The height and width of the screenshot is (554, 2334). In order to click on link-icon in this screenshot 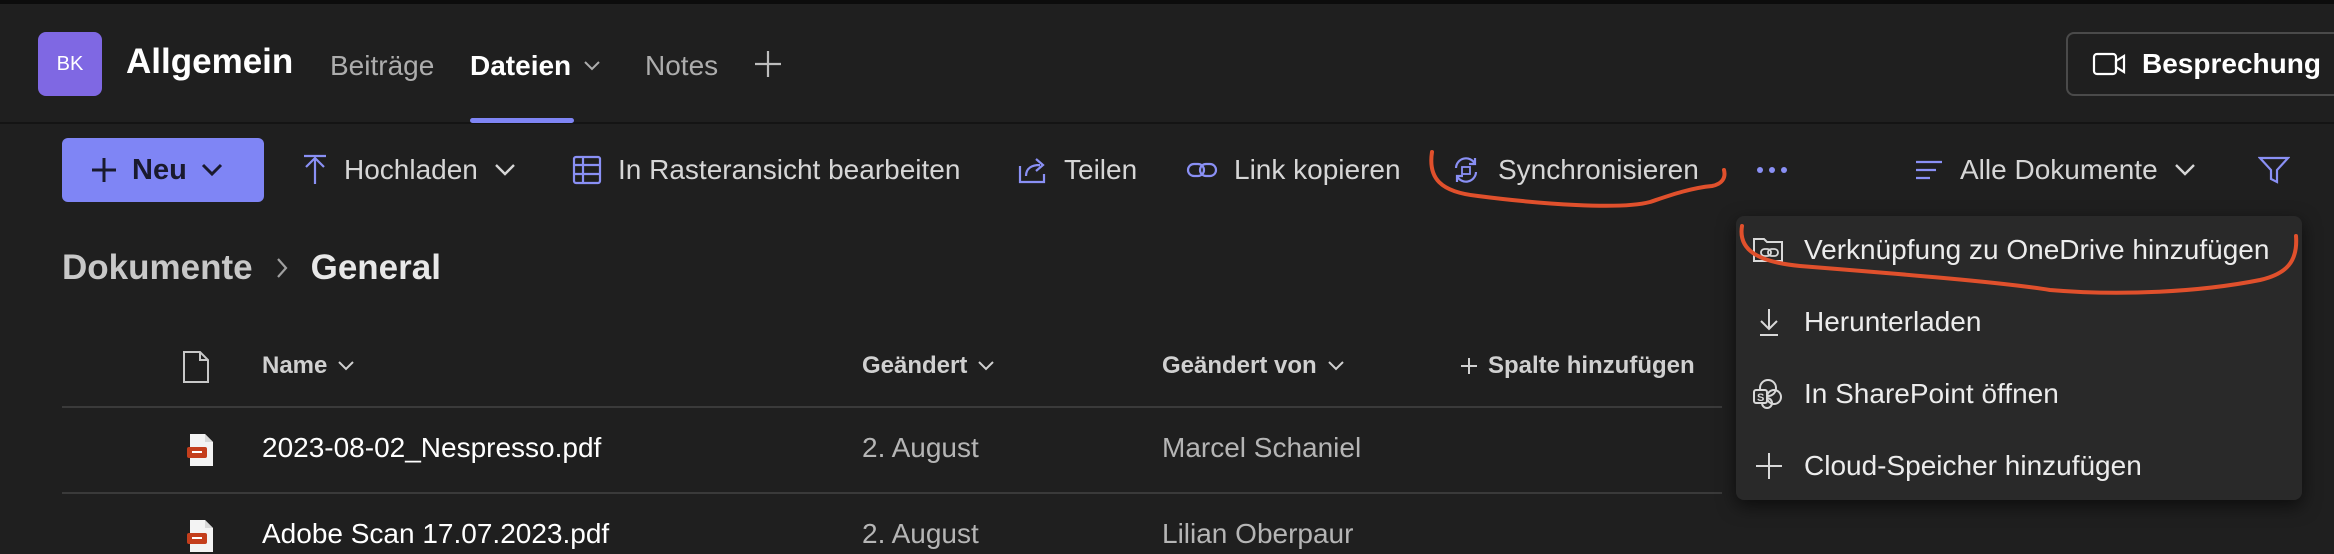, I will do `click(1202, 170)`.